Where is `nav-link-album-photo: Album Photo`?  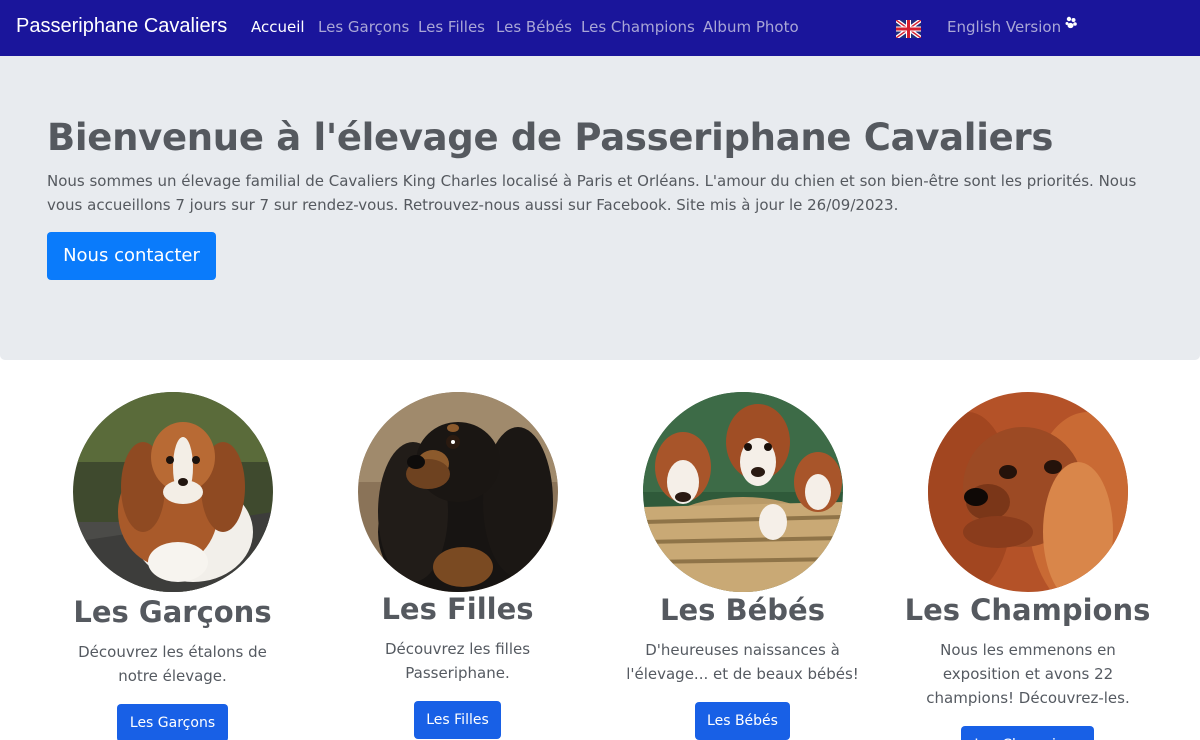
nav-link-album-photo: Album Photo is located at coordinates (751, 27).